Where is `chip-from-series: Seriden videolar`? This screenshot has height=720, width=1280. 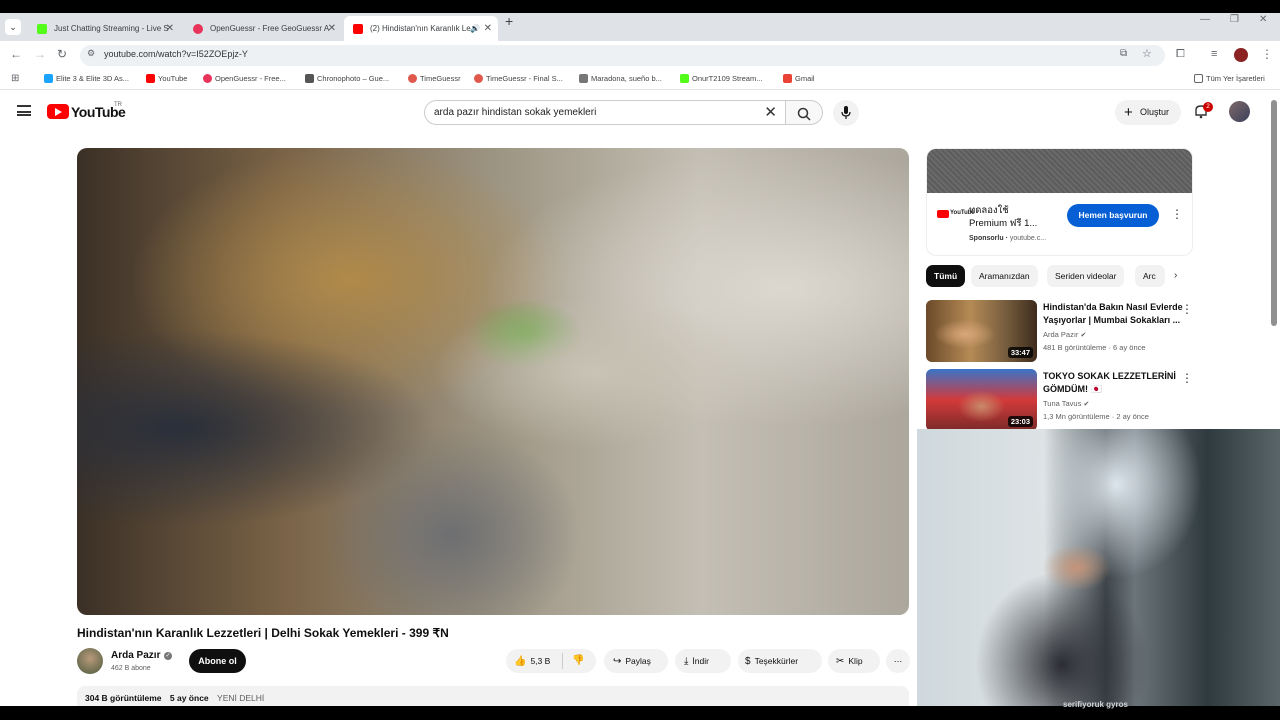 chip-from-series: Seriden videolar is located at coordinates (1086, 276).